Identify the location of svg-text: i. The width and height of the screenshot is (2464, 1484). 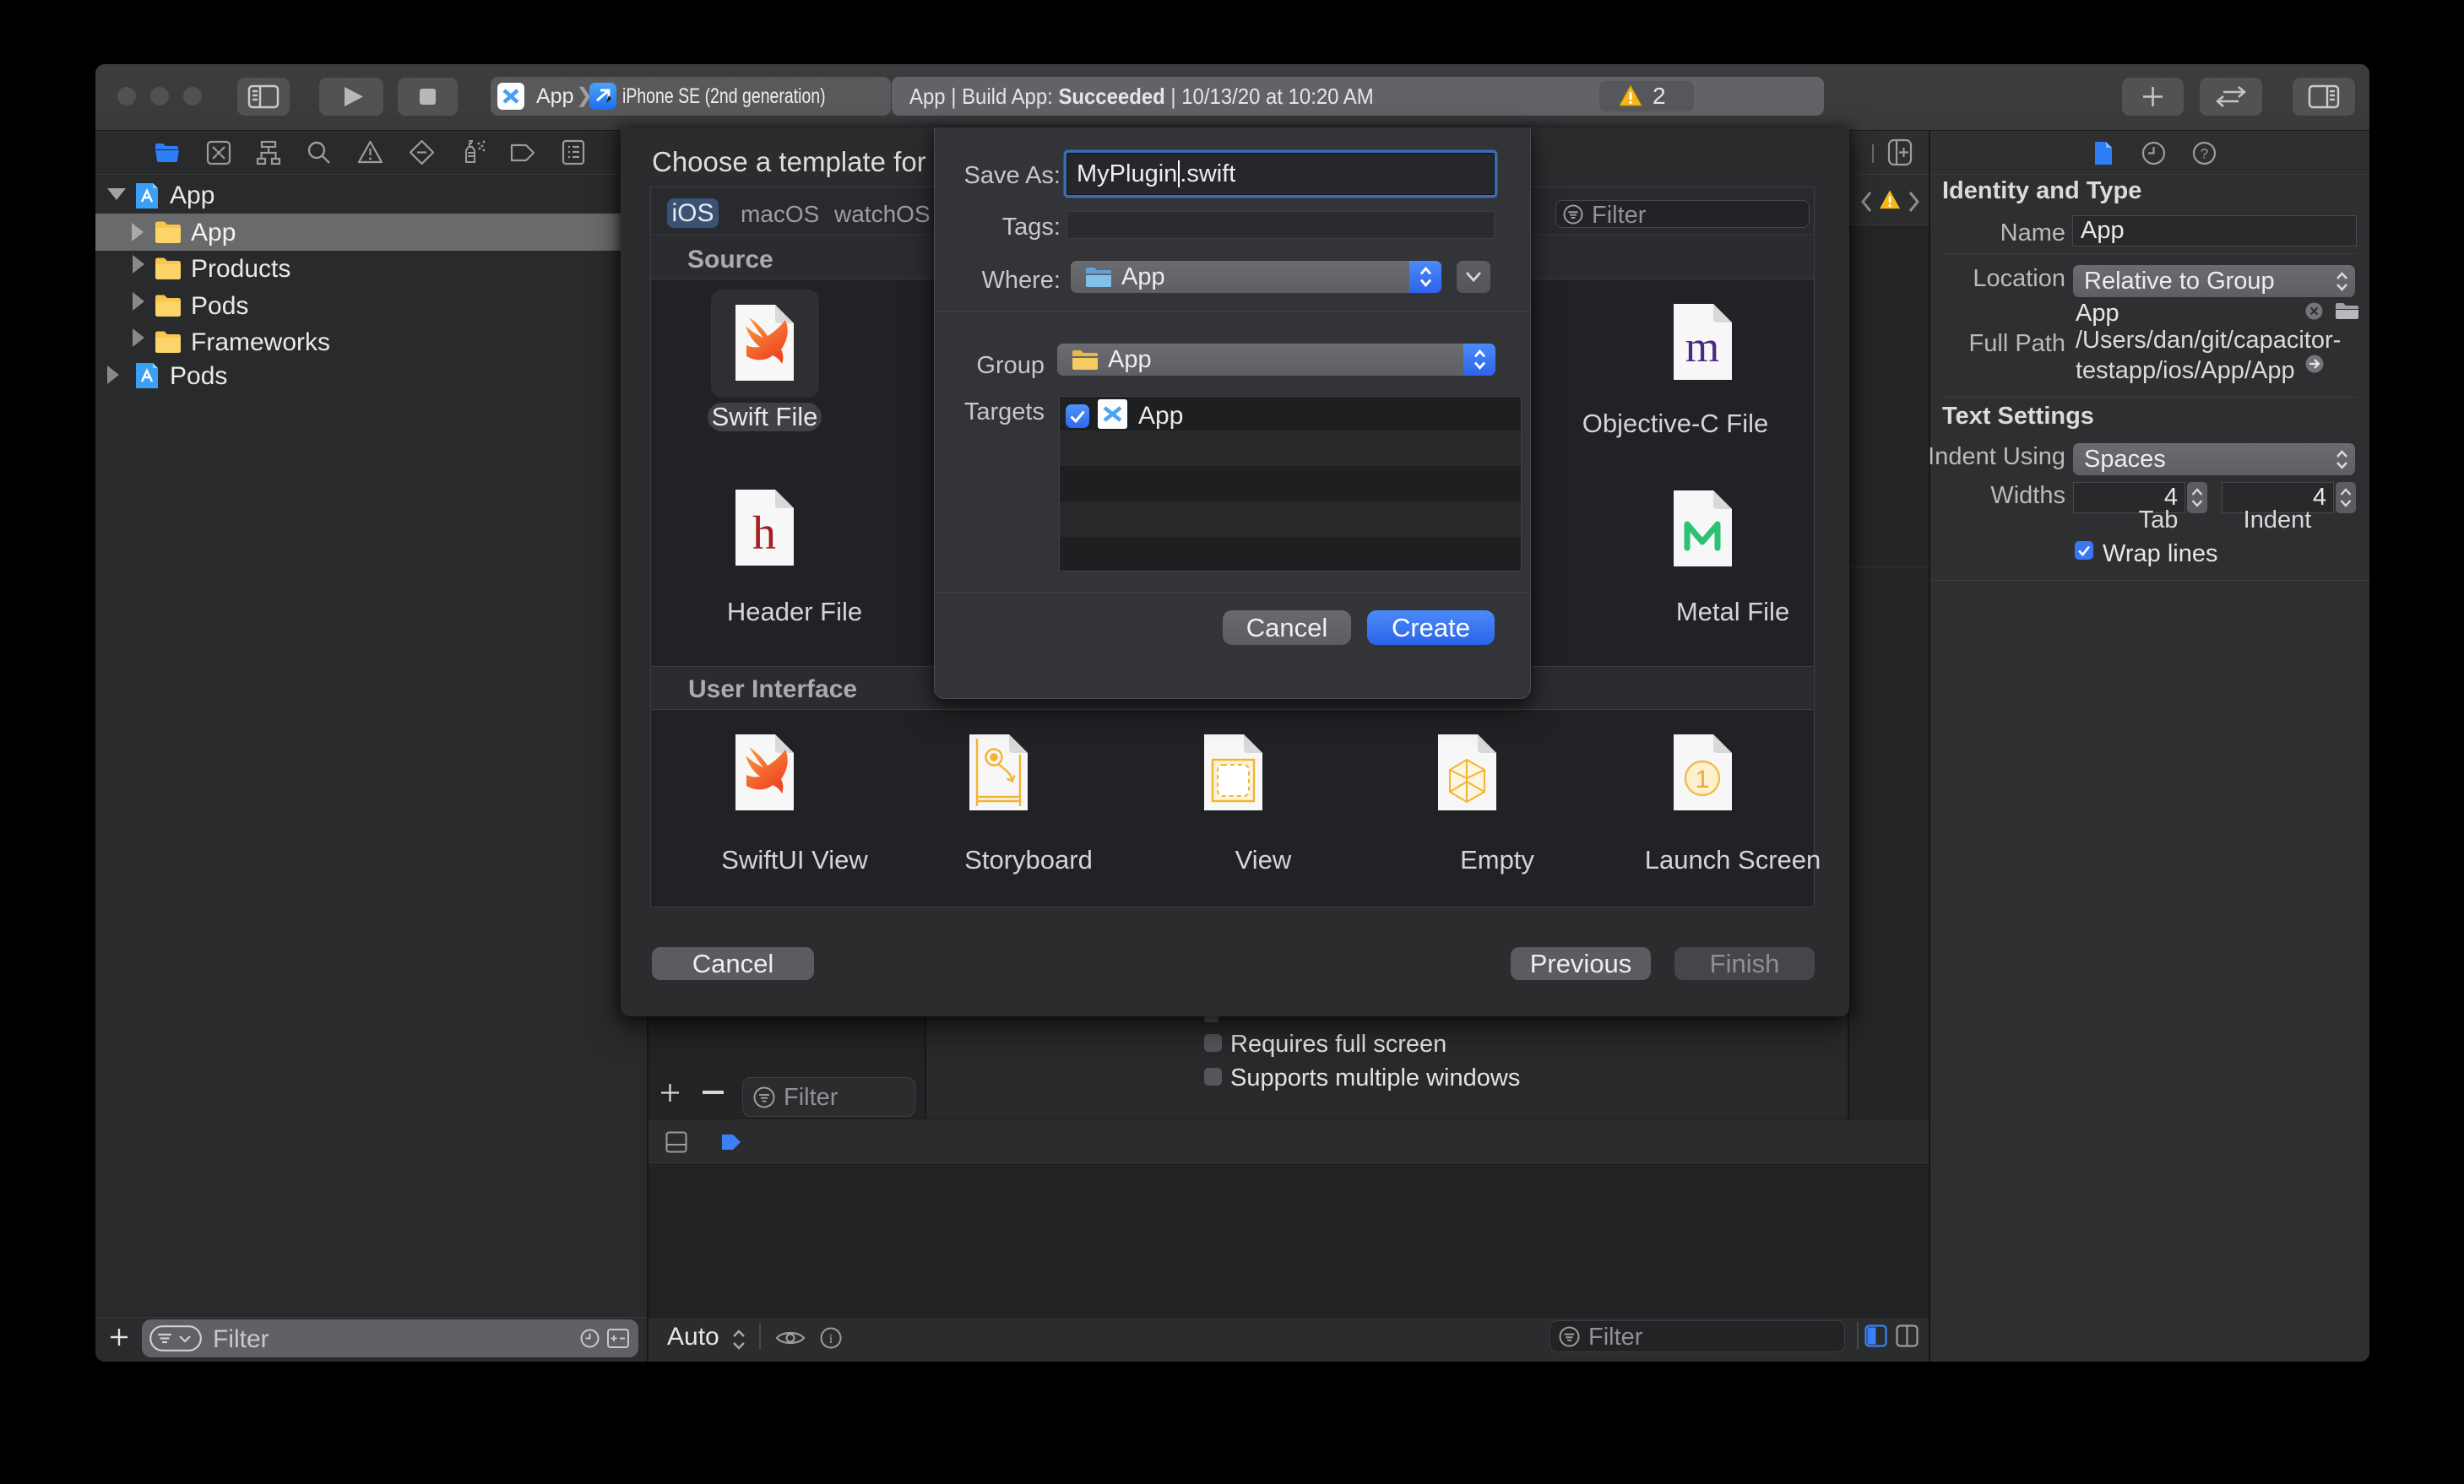
(831, 1339).